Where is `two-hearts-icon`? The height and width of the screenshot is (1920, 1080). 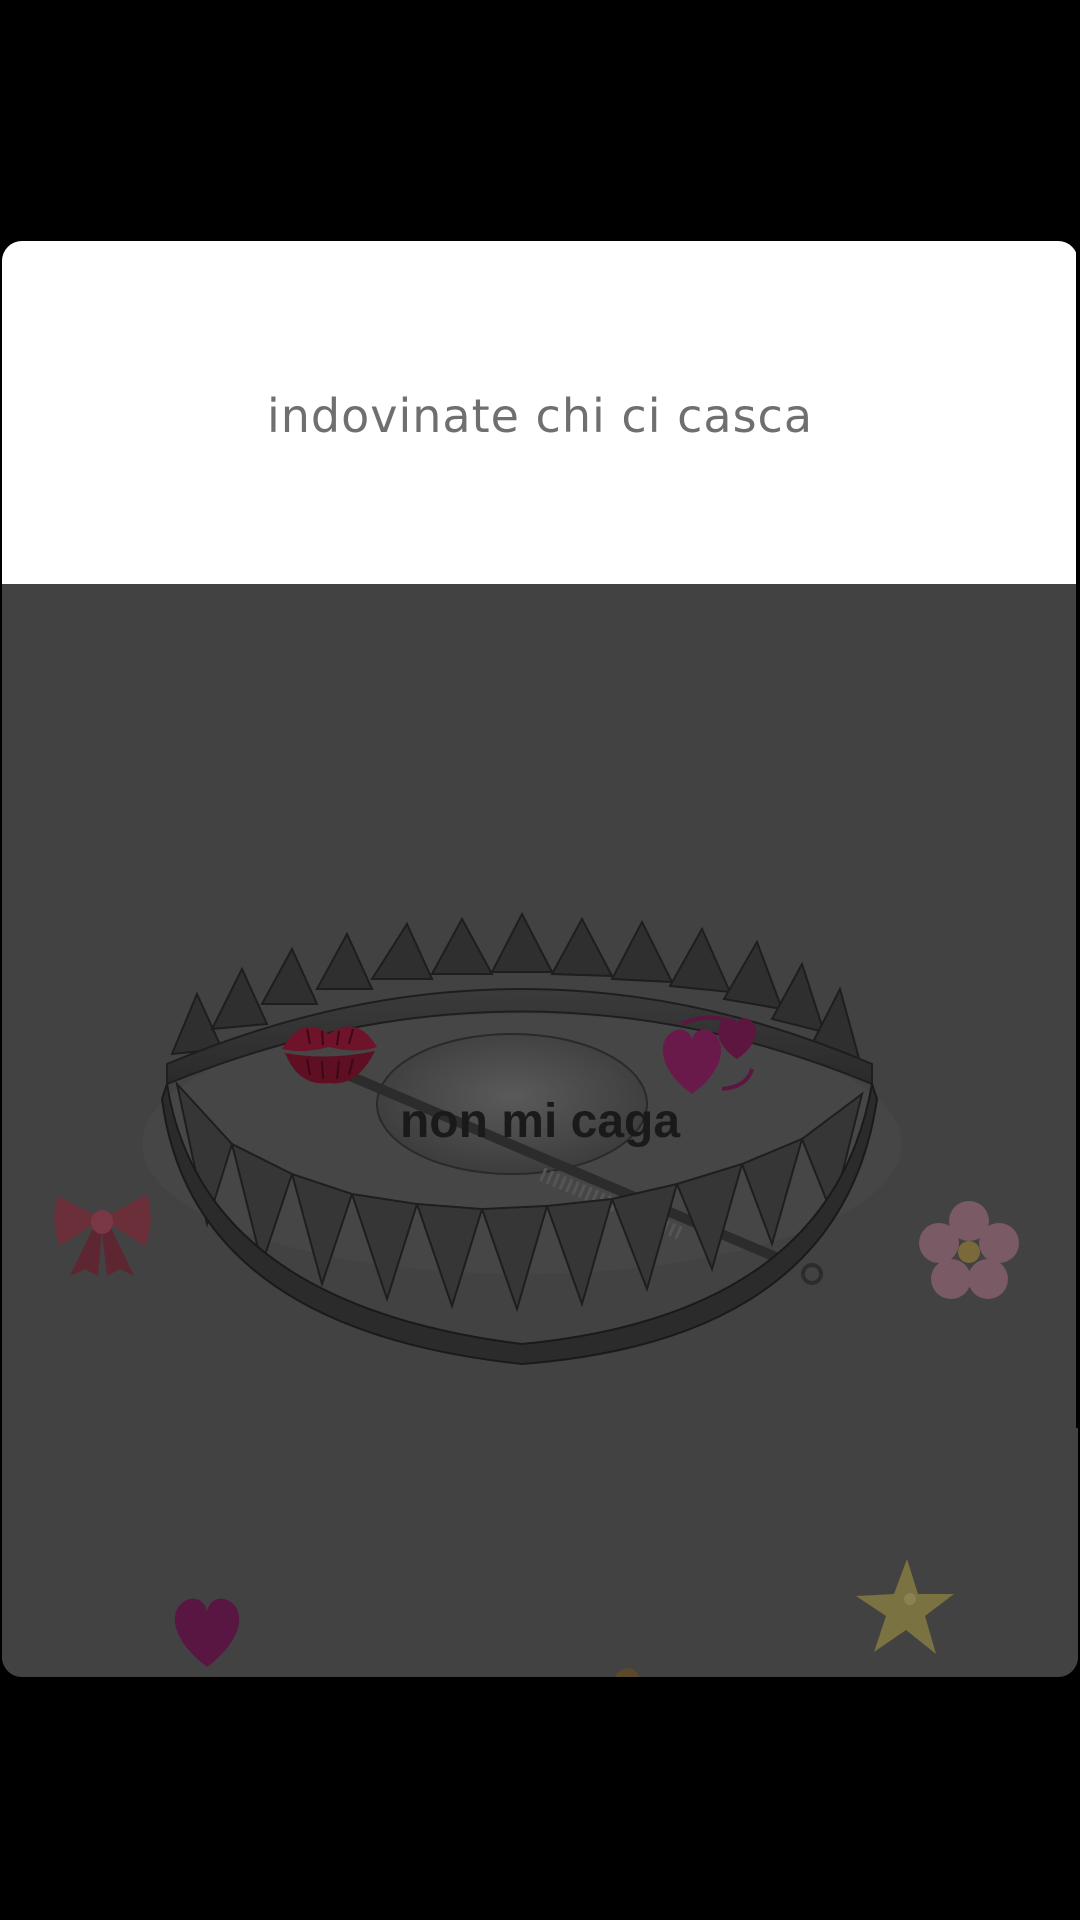 two-hearts-icon is located at coordinates (709, 1054).